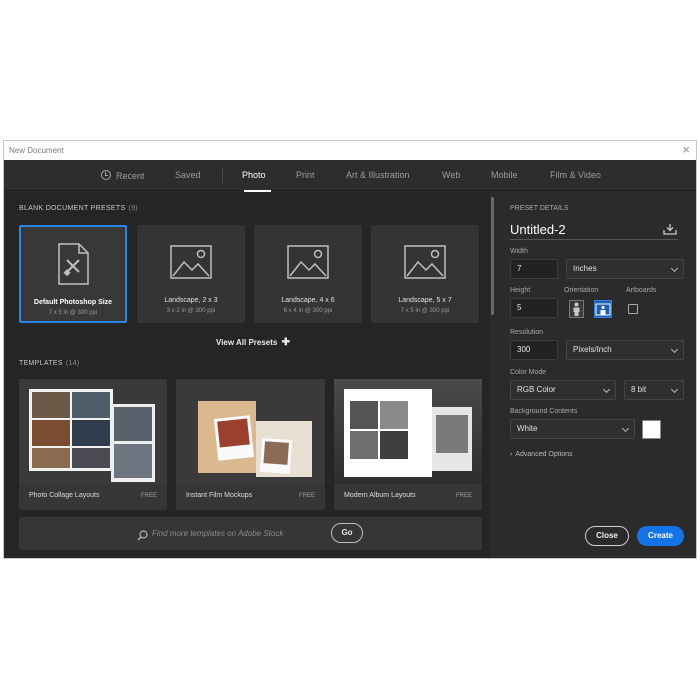 The image size is (700, 700). Describe the element at coordinates (217, 533) in the screenshot. I see `stock-search-input: Find more templates on Adobe Stock` at that location.